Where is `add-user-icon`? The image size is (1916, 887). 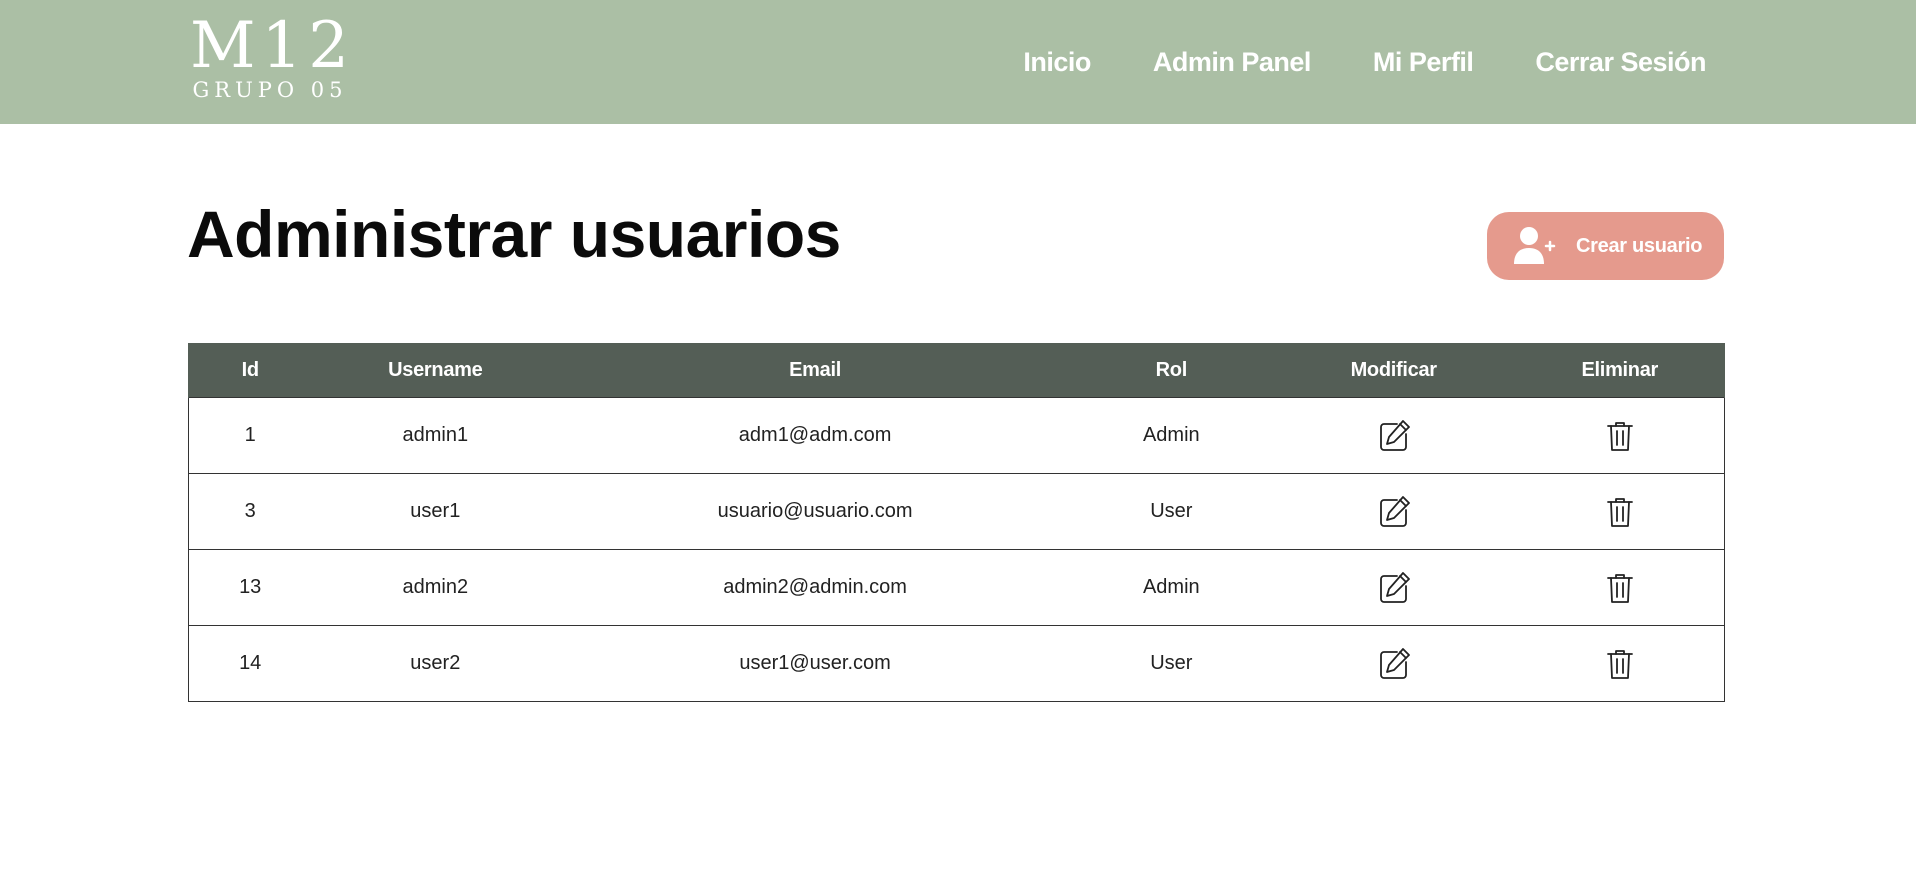 add-user-icon is located at coordinates (1534, 246).